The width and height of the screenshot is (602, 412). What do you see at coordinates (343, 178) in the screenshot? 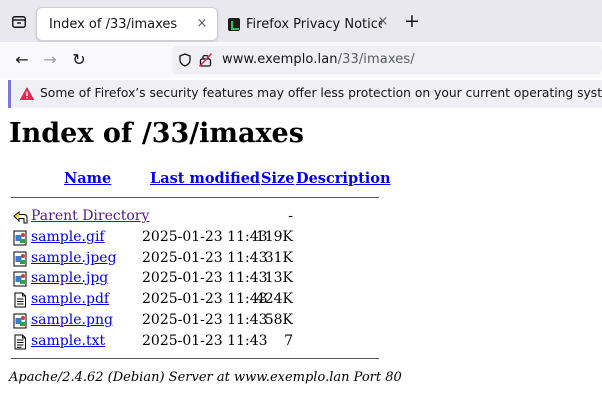
I see `description-column-header: Description` at bounding box center [343, 178].